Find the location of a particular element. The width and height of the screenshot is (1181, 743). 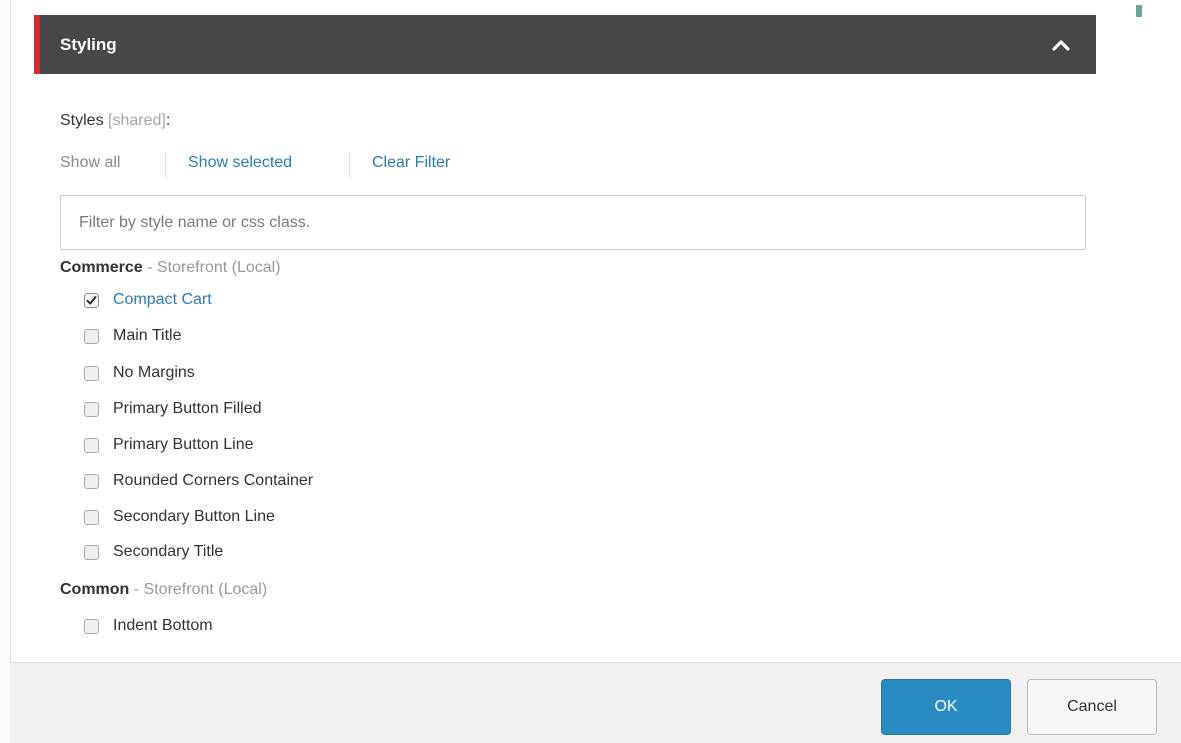

style-option-label: No Margins is located at coordinates (154, 372).